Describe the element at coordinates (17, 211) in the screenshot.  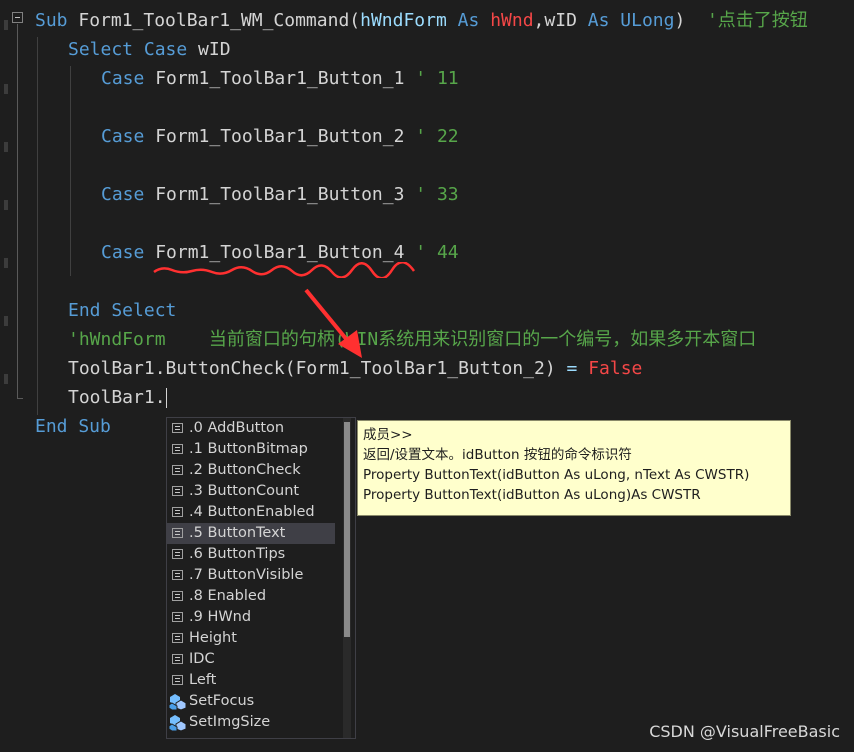
I see `fold-range-line` at that location.